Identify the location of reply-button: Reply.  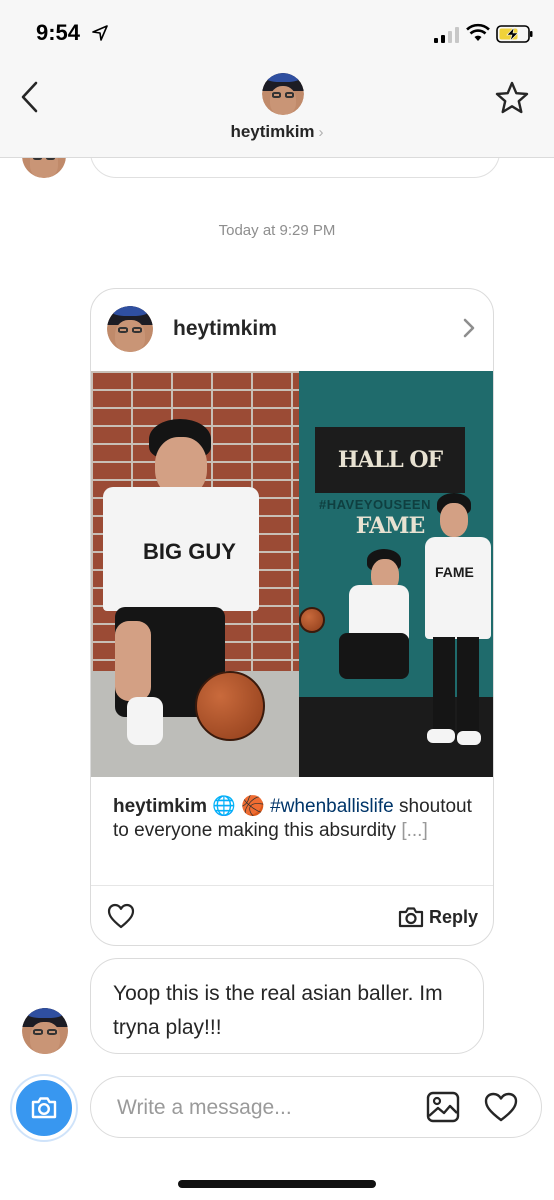
(437, 917).